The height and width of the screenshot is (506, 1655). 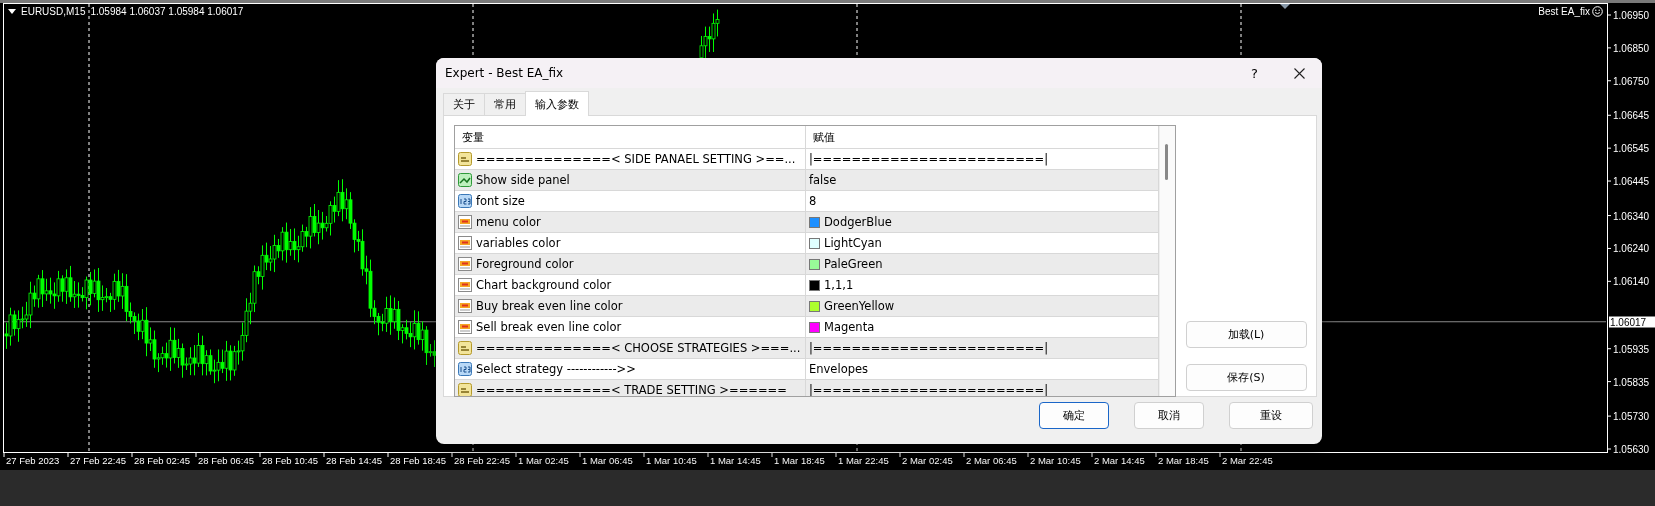 I want to click on price-label: 1.05935, so click(x=1631, y=349).